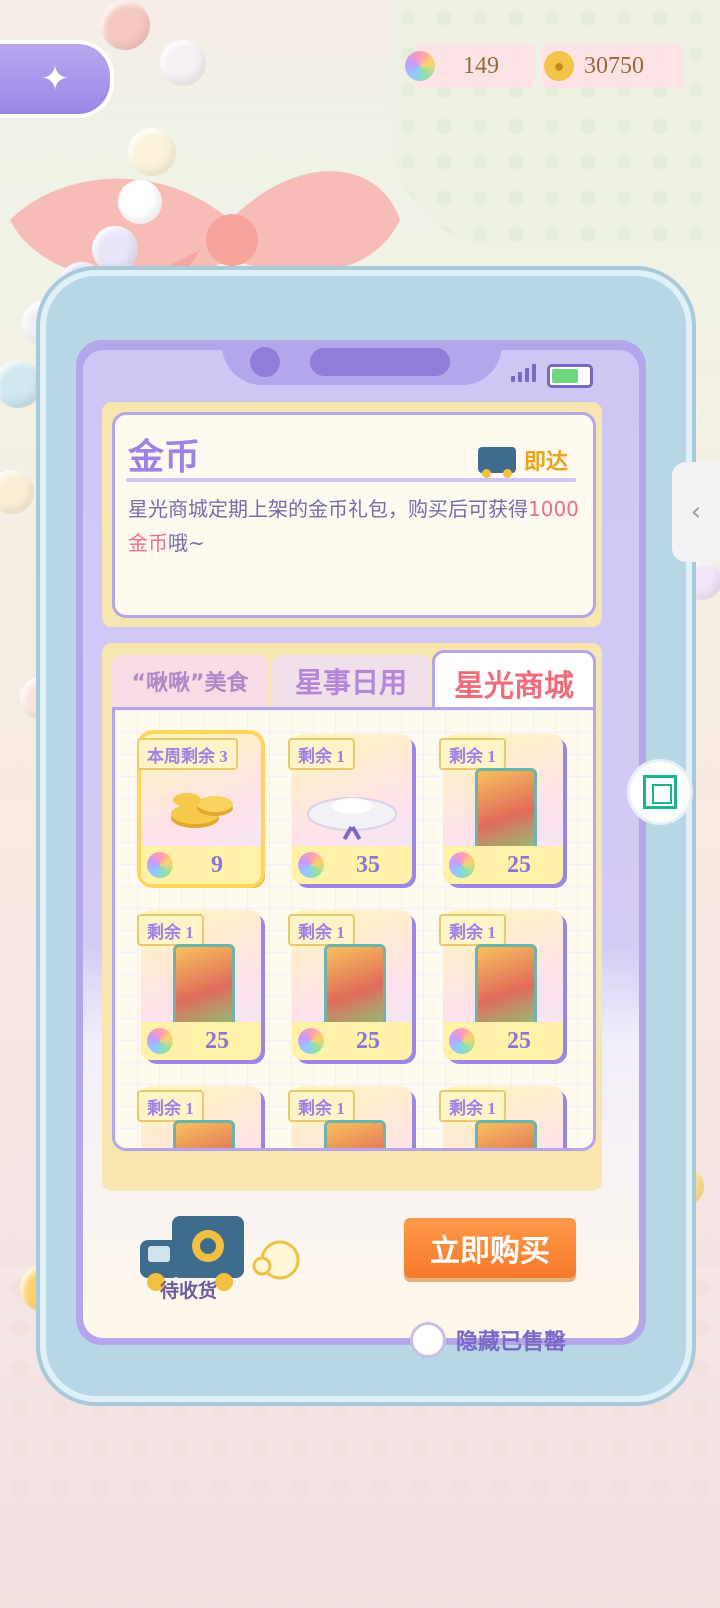 The image size is (720, 1608). I want to click on description-text: 星光商城定期上架的金币礼包，购买后可获得, so click(328, 509).